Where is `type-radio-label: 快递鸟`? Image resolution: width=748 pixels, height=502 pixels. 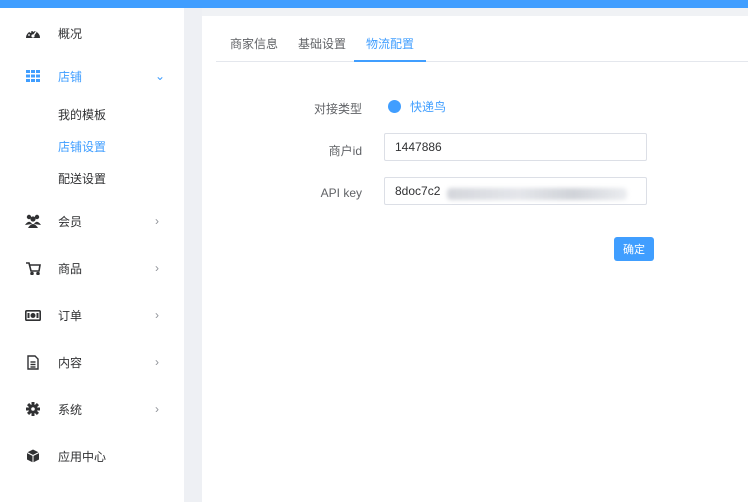 type-radio-label: 快递鸟 is located at coordinates (428, 106).